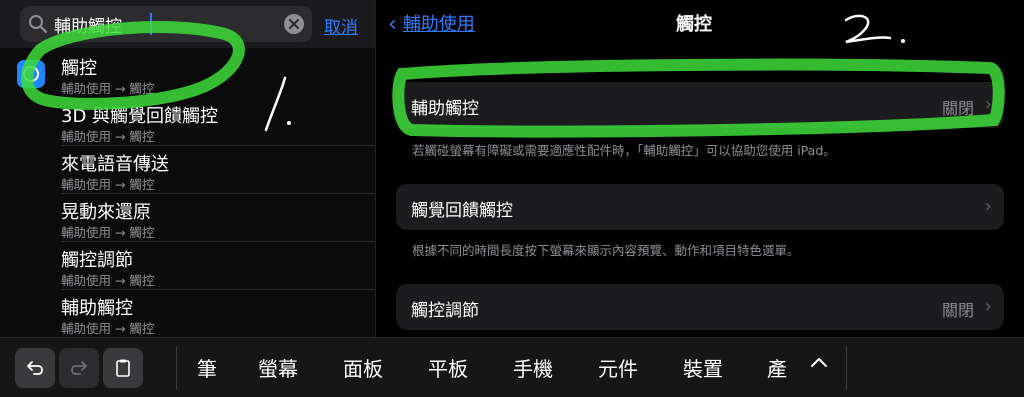  Describe the element at coordinates (341, 25) in the screenshot. I see `cancel-button: 取消` at that location.